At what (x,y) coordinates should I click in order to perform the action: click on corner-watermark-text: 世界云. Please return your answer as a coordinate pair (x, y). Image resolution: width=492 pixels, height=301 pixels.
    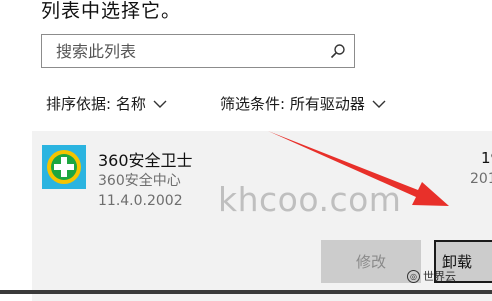
    Looking at the image, I should click on (439, 276).